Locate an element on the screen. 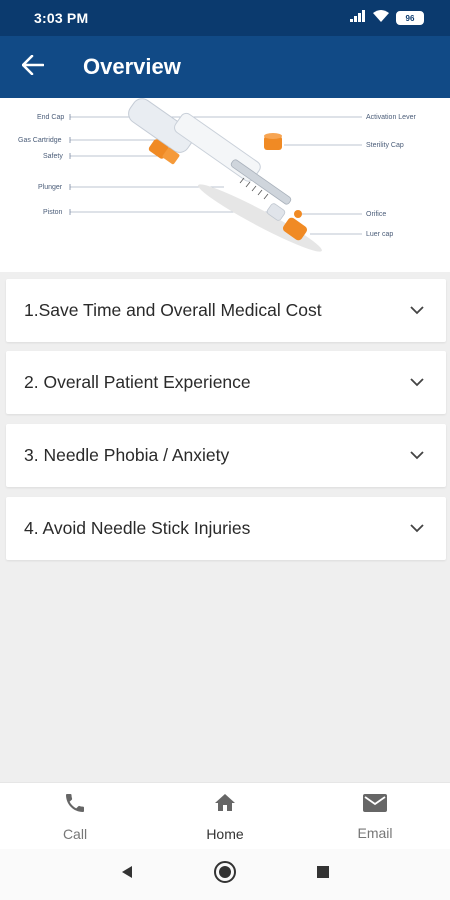 This screenshot has width=450, height=900. label-activation-lever: Activation Lever is located at coordinates (391, 117).